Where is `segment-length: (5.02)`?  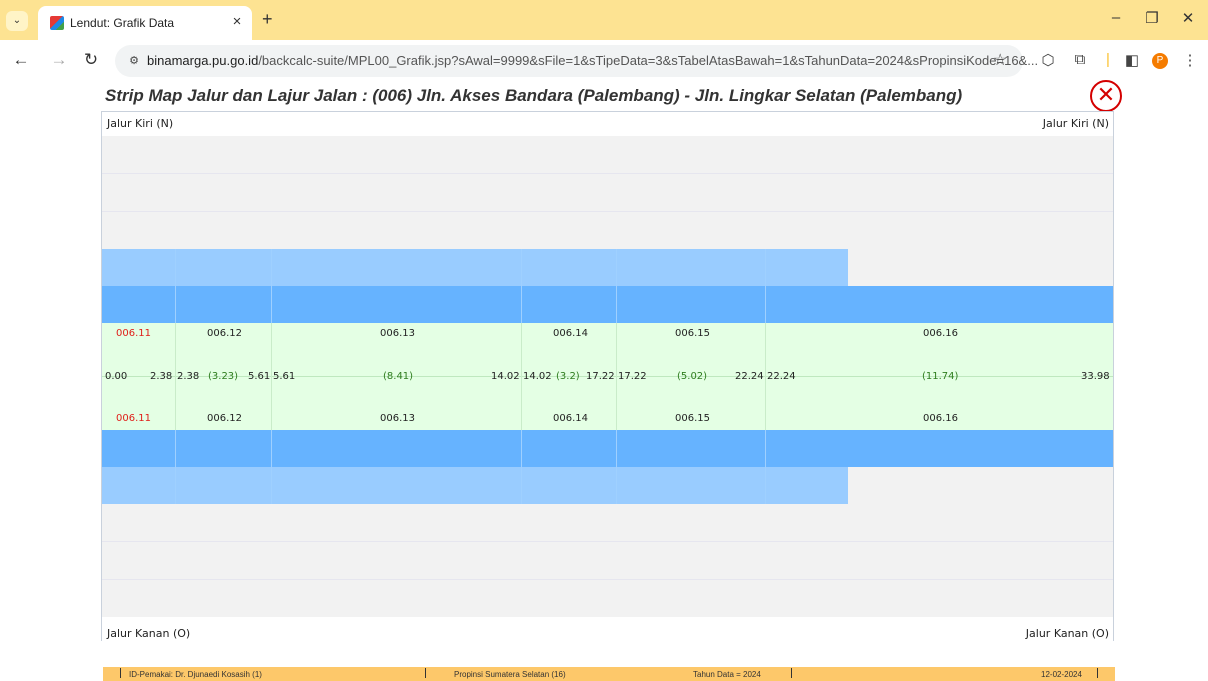 segment-length: (5.02) is located at coordinates (692, 376).